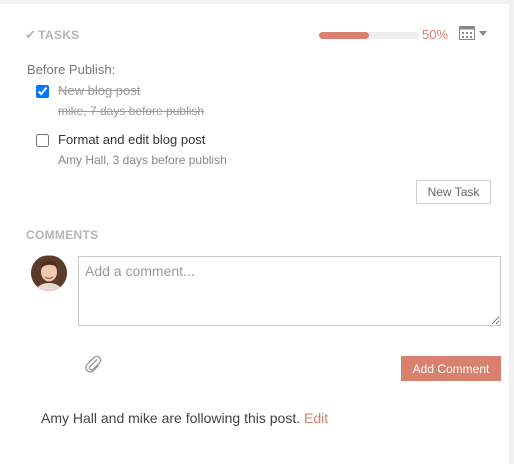 The width and height of the screenshot is (514, 464). Describe the element at coordinates (435, 34) in the screenshot. I see `progress-text: 50%` at that location.